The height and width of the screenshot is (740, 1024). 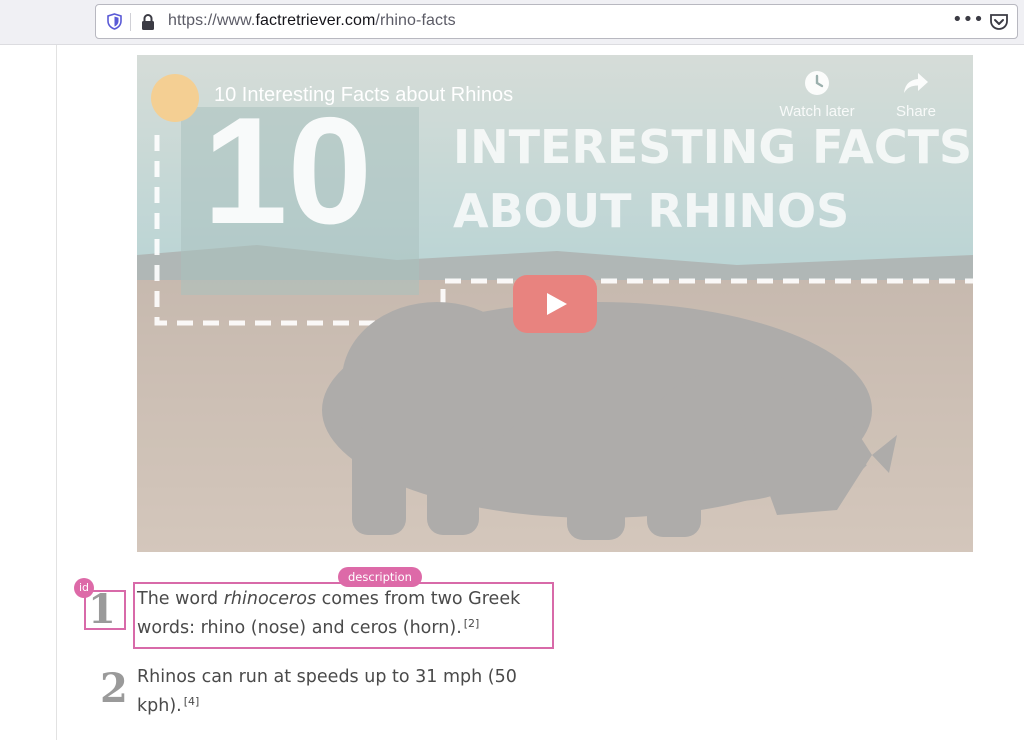 What do you see at coordinates (192, 701) in the screenshot?
I see `citation-link: [4]` at bounding box center [192, 701].